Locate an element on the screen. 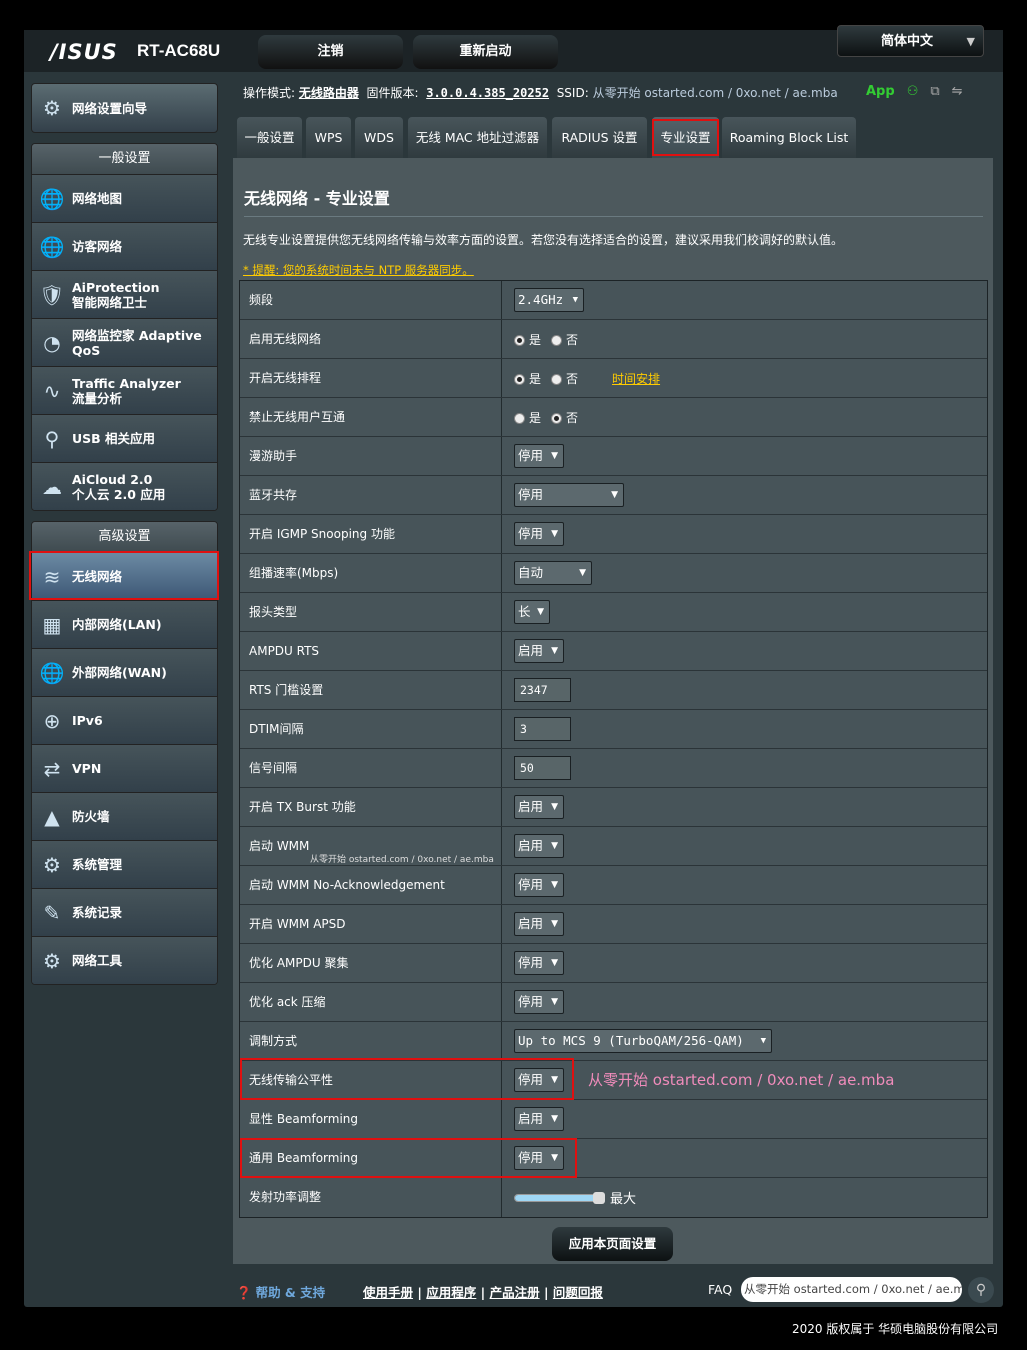 This screenshot has width=1027, height=1350. tab-2: WDS is located at coordinates (379, 138).